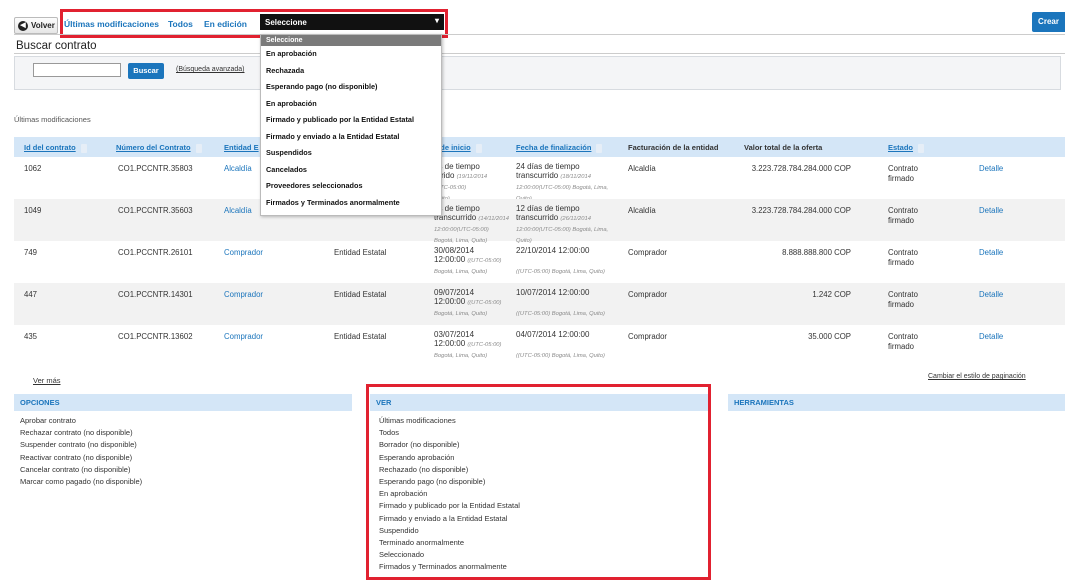 Image resolution: width=1065 pixels, height=580 pixels. Describe the element at coordinates (47, 380) in the screenshot. I see `see-more-link: Ver más` at that location.